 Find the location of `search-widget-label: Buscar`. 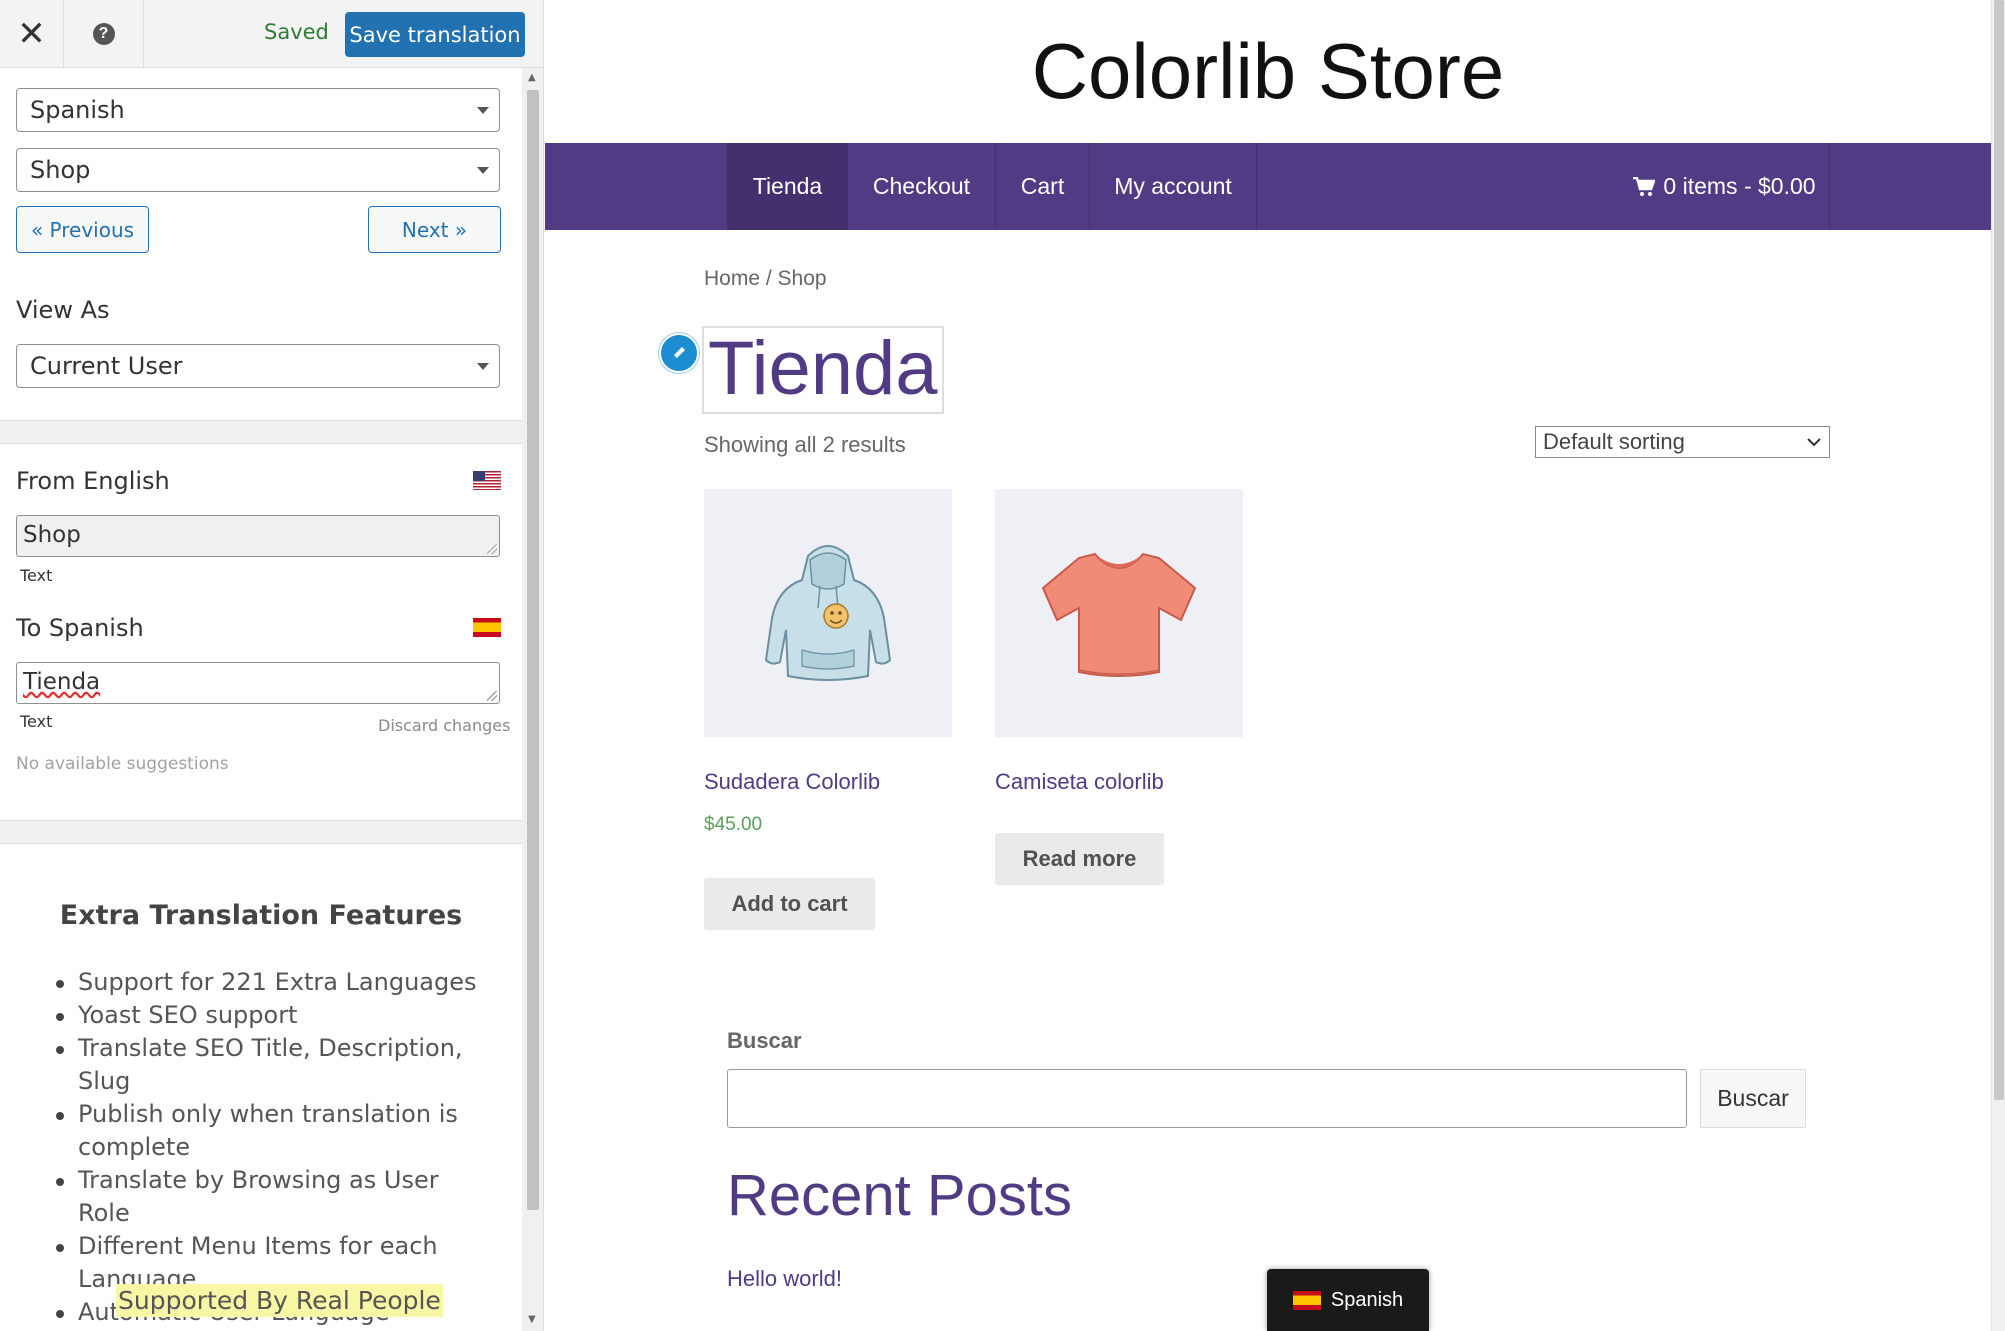

search-widget-label: Buscar is located at coordinates (764, 1040).